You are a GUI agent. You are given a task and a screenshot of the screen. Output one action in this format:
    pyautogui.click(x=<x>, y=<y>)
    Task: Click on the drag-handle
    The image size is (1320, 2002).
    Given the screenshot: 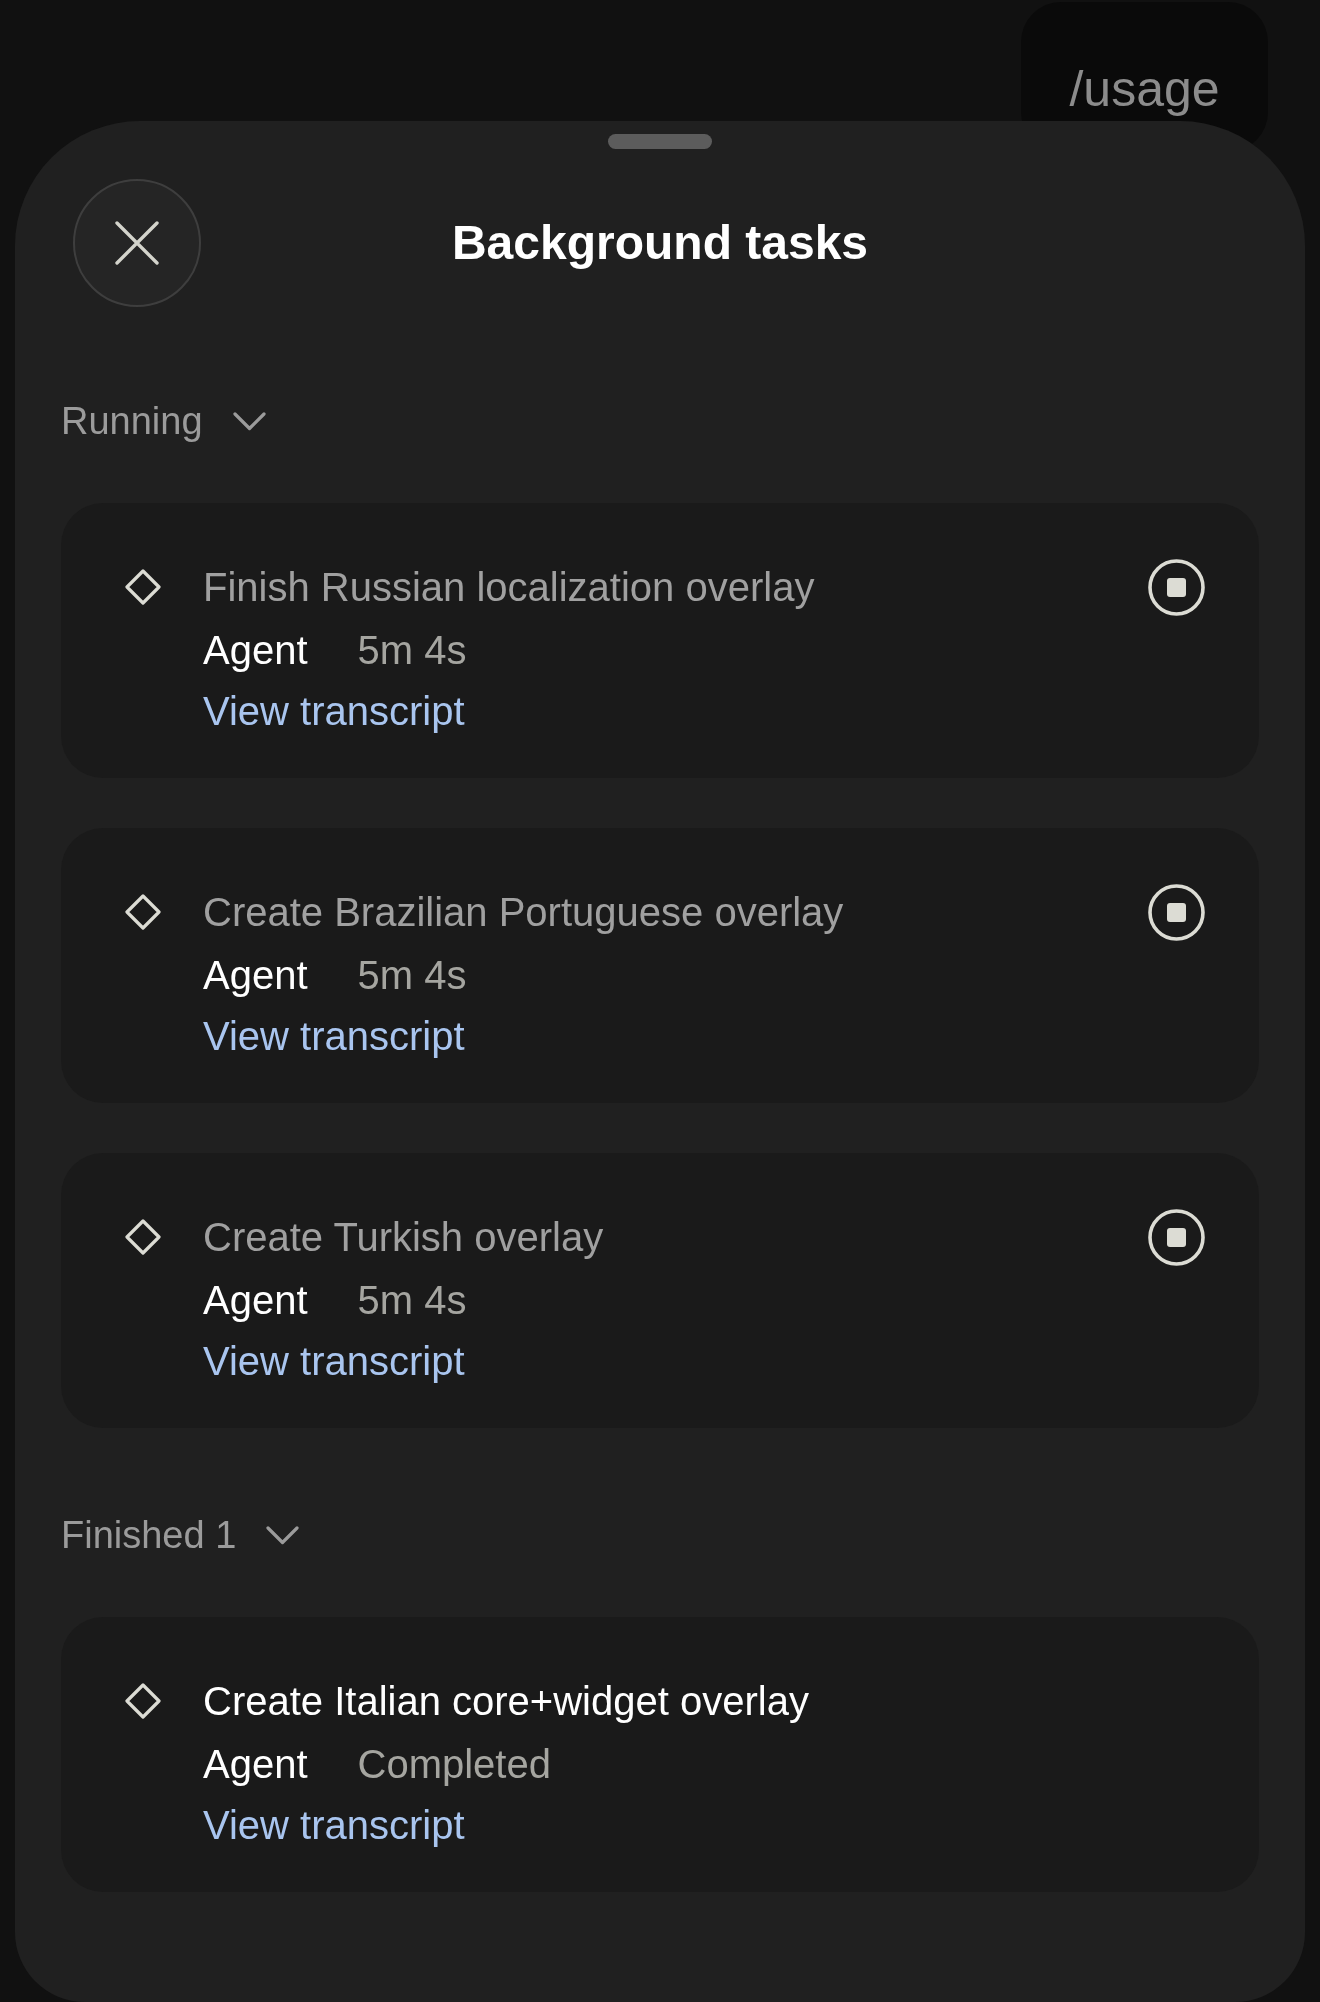 What is the action you would take?
    pyautogui.click(x=660, y=141)
    